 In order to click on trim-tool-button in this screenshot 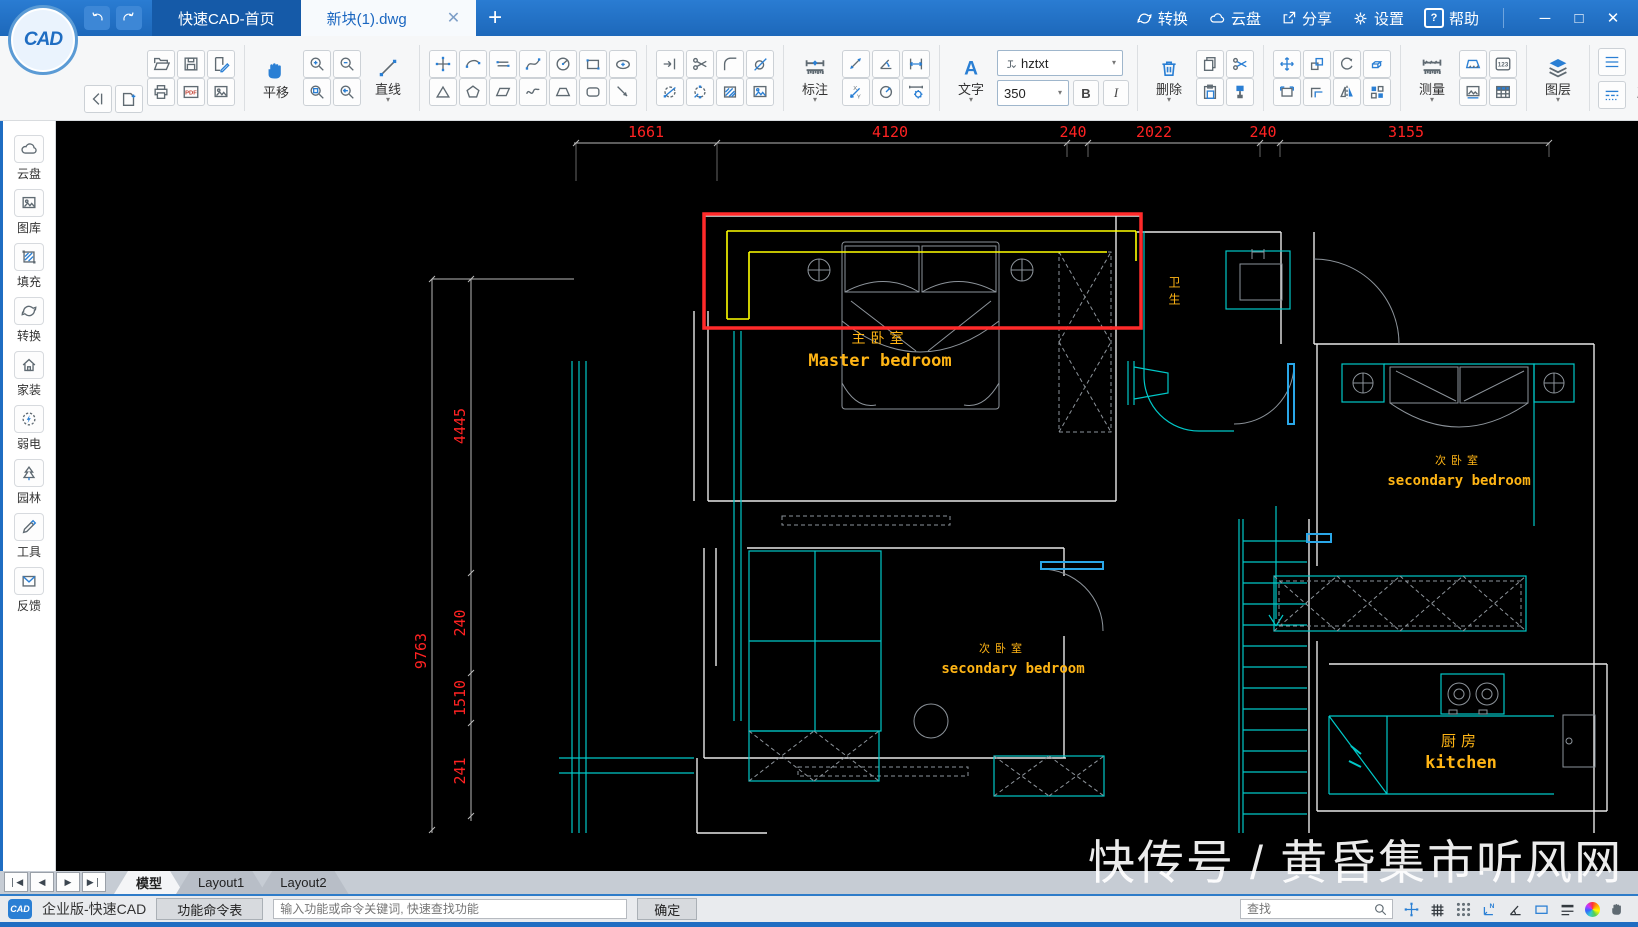, I will do `click(700, 64)`.